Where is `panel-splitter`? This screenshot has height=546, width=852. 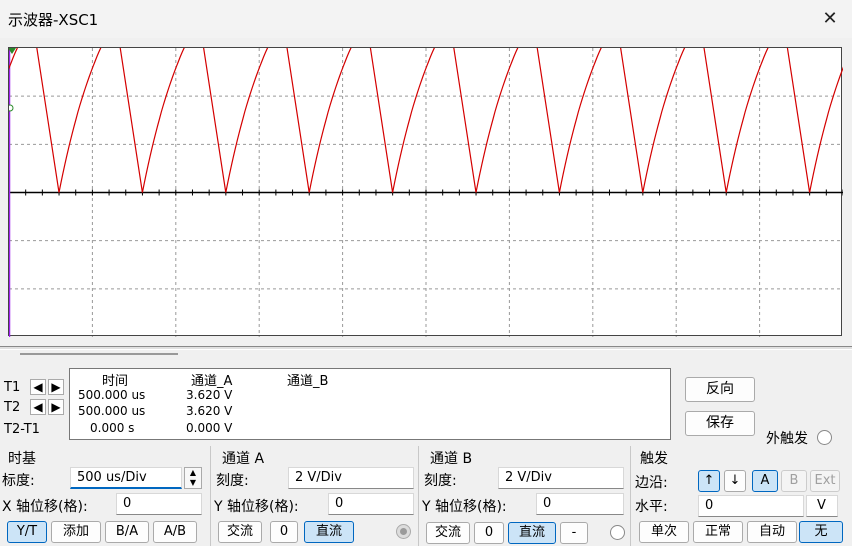 panel-splitter is located at coordinates (426, 348).